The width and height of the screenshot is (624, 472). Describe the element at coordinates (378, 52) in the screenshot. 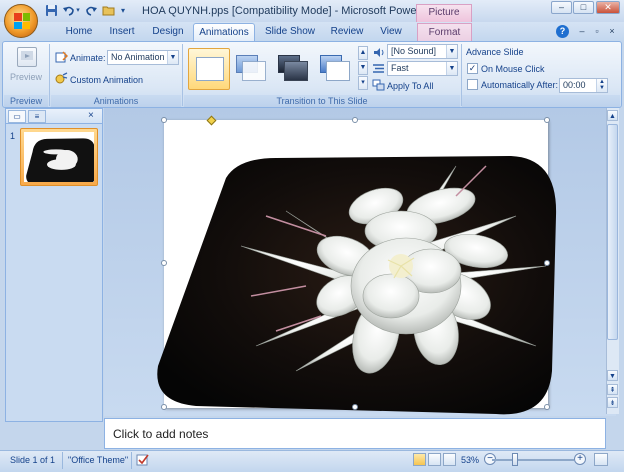

I see `transition-sound-icon` at that location.